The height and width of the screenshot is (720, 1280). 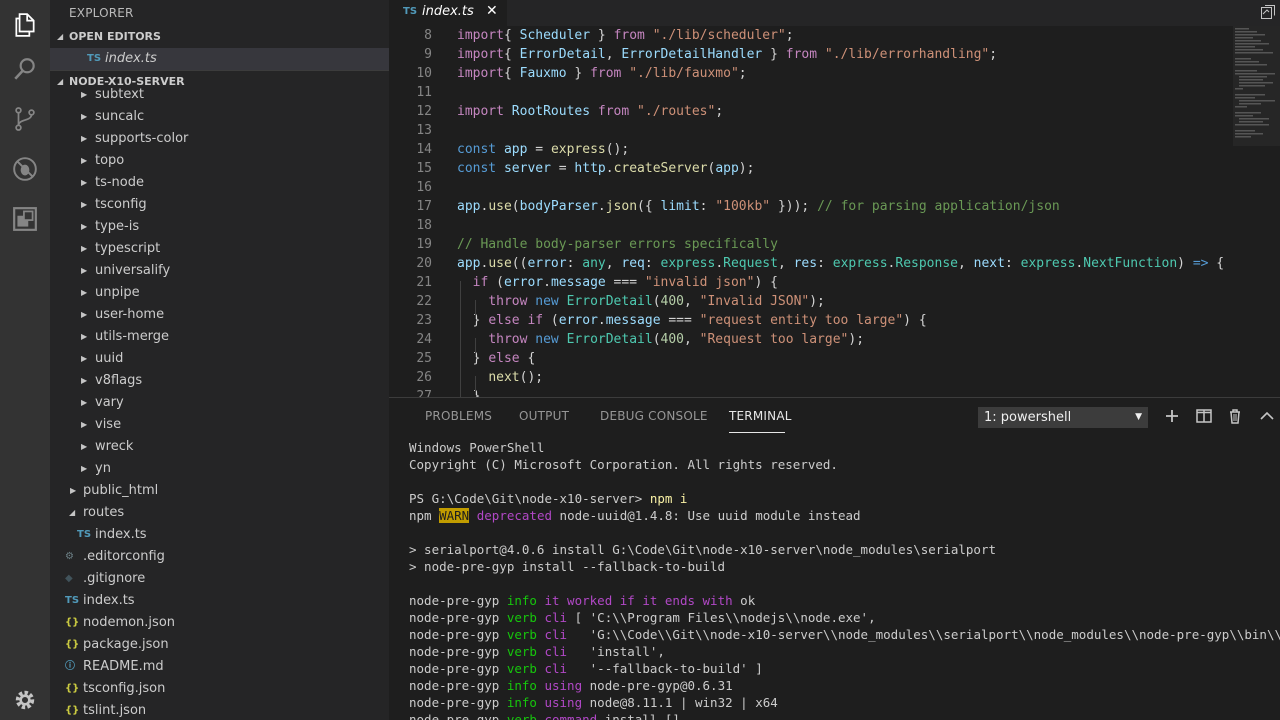 What do you see at coordinates (219, 117) in the screenshot?
I see `folder-item: ▶ suncalc` at bounding box center [219, 117].